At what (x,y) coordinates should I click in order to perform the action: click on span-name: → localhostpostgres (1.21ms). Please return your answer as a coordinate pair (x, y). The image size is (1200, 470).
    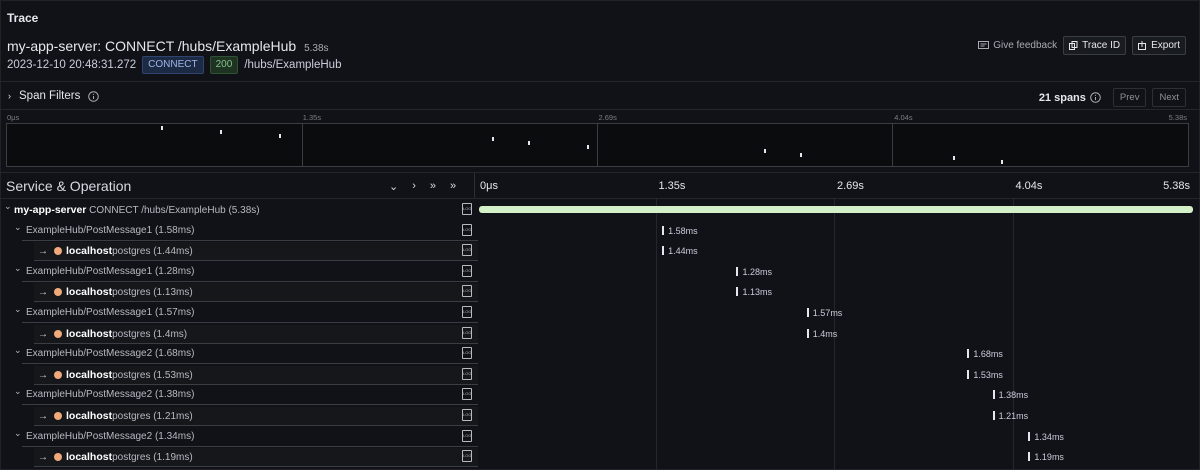
    Looking at the image, I should click on (115, 416).